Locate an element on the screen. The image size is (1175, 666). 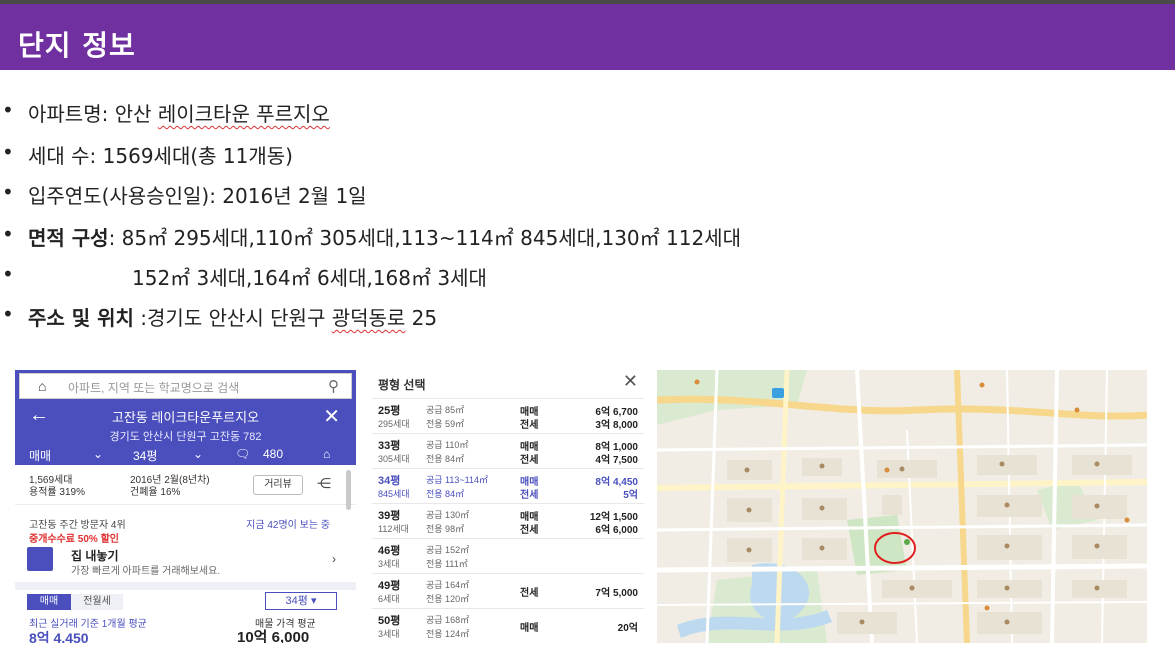
comment-icon: 🗨 is located at coordinates (242, 454).